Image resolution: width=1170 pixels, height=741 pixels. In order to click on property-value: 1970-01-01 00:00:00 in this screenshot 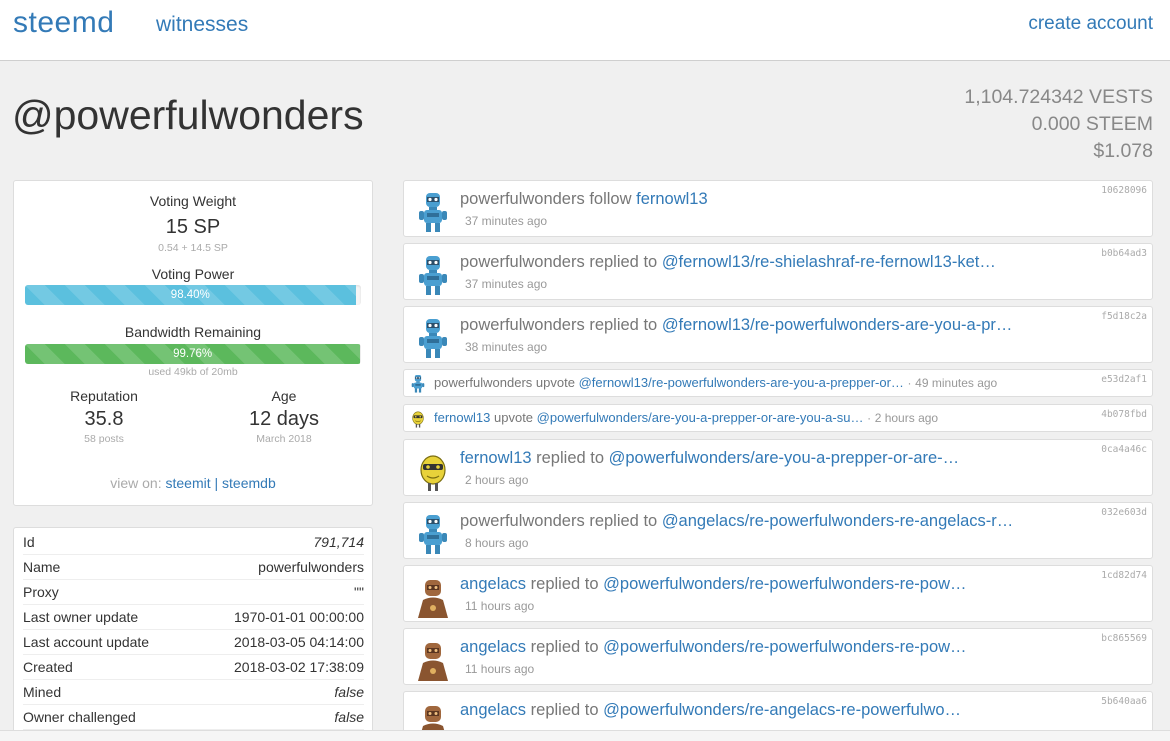, I will do `click(299, 617)`.